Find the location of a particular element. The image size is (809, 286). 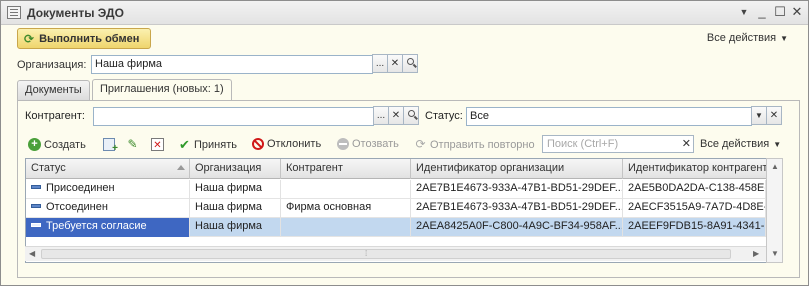

status-label: Статус: is located at coordinates (444, 116).